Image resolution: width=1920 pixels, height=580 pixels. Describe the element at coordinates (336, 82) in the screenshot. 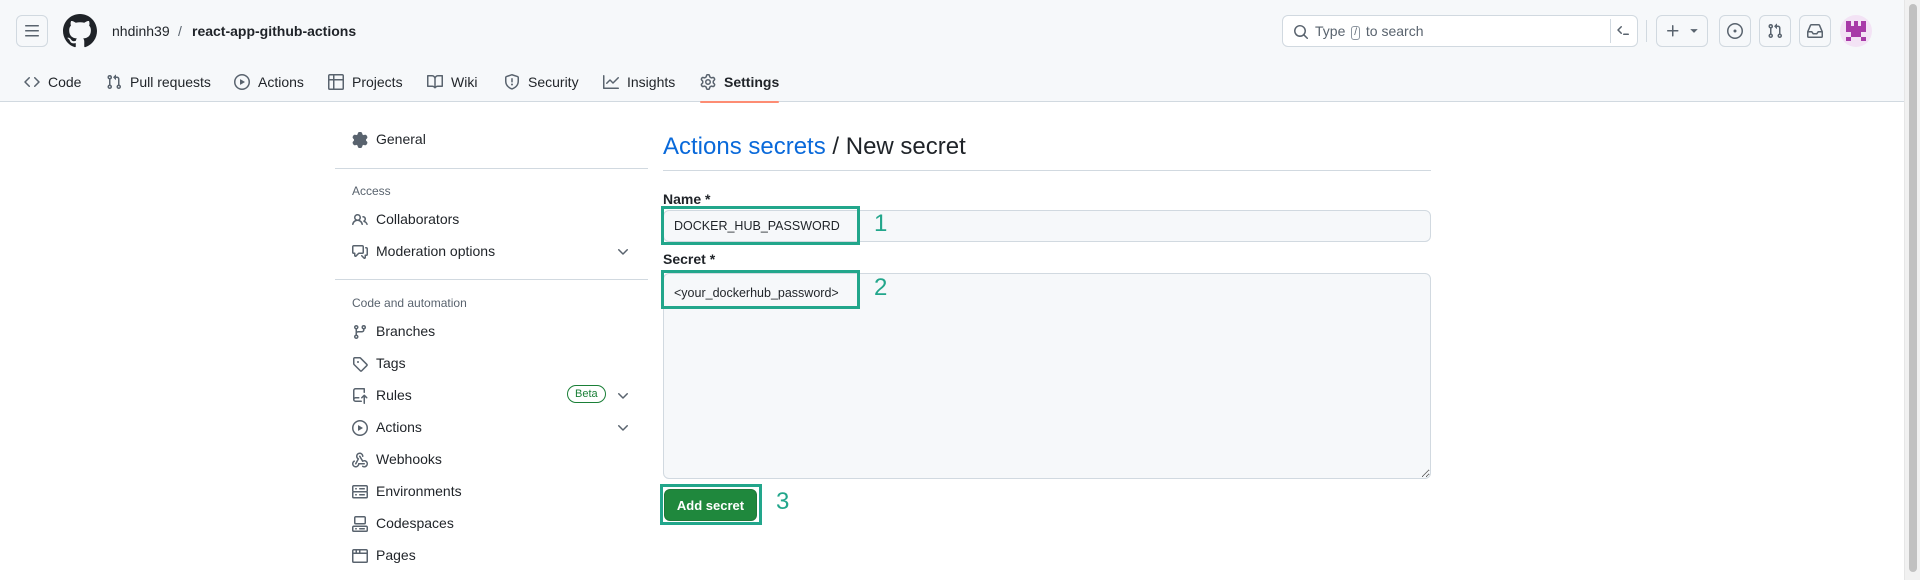

I see `table-icon` at that location.